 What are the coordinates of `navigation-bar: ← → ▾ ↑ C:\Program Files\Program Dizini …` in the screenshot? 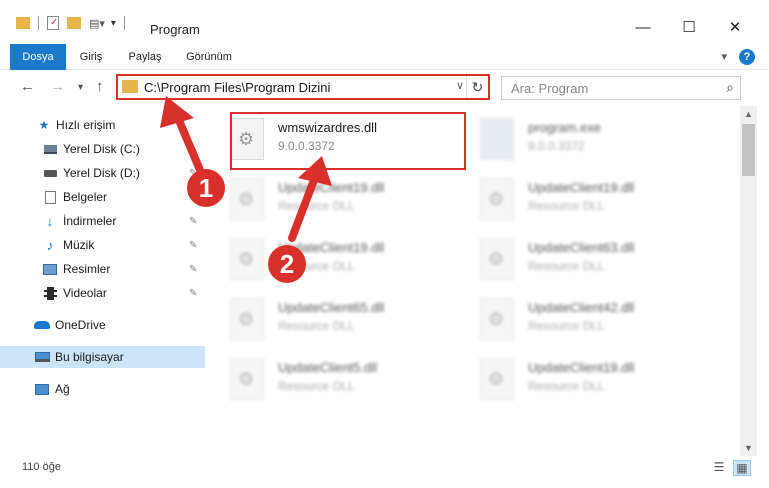 It's located at (384, 88).